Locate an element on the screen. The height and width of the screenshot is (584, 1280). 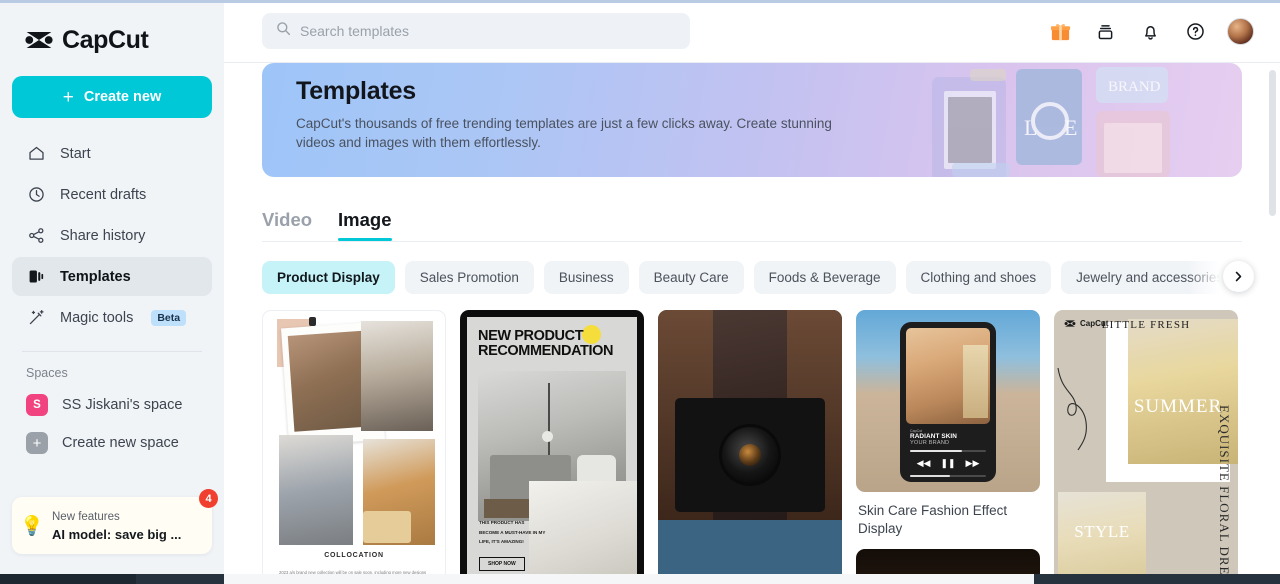
space-item-ss-jiskani: S SS Jiskani's space is located at coordinates (112, 405).